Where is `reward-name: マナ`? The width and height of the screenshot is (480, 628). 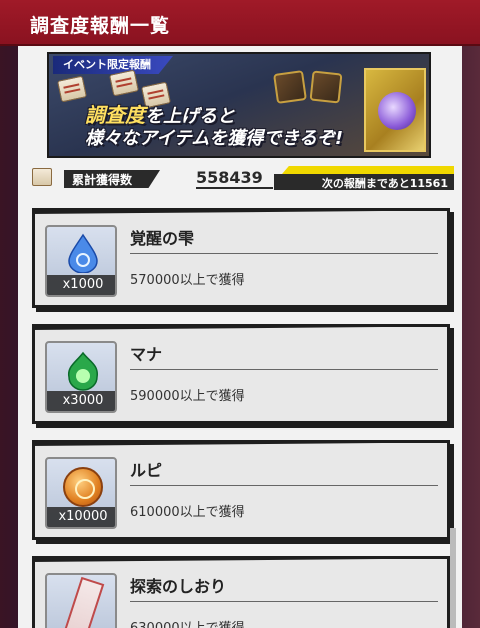 reward-name: マナ is located at coordinates (146, 354).